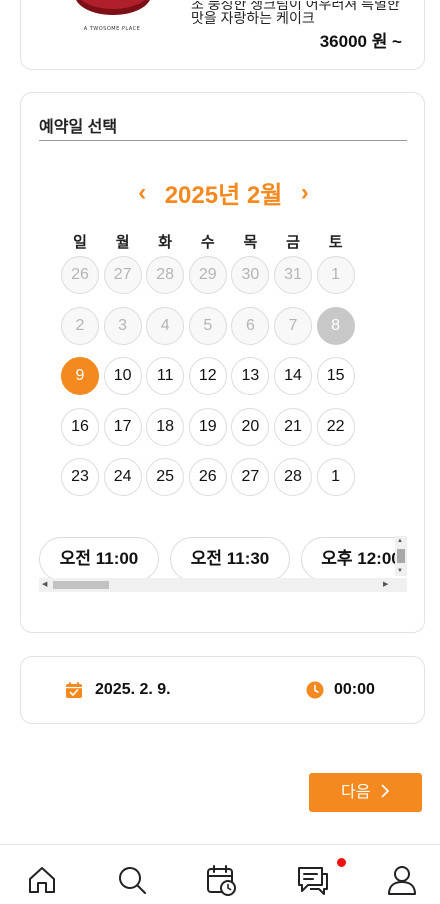 The height and width of the screenshot is (904, 440). What do you see at coordinates (80, 376) in the screenshot?
I see `calendar-day-selected: 9` at bounding box center [80, 376].